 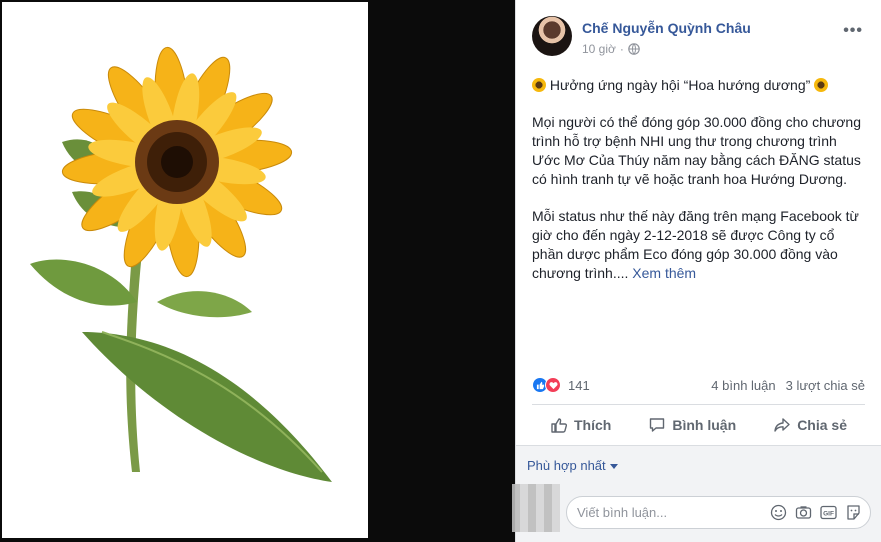 What do you see at coordinates (778, 512) in the screenshot?
I see `emoji-icon` at bounding box center [778, 512].